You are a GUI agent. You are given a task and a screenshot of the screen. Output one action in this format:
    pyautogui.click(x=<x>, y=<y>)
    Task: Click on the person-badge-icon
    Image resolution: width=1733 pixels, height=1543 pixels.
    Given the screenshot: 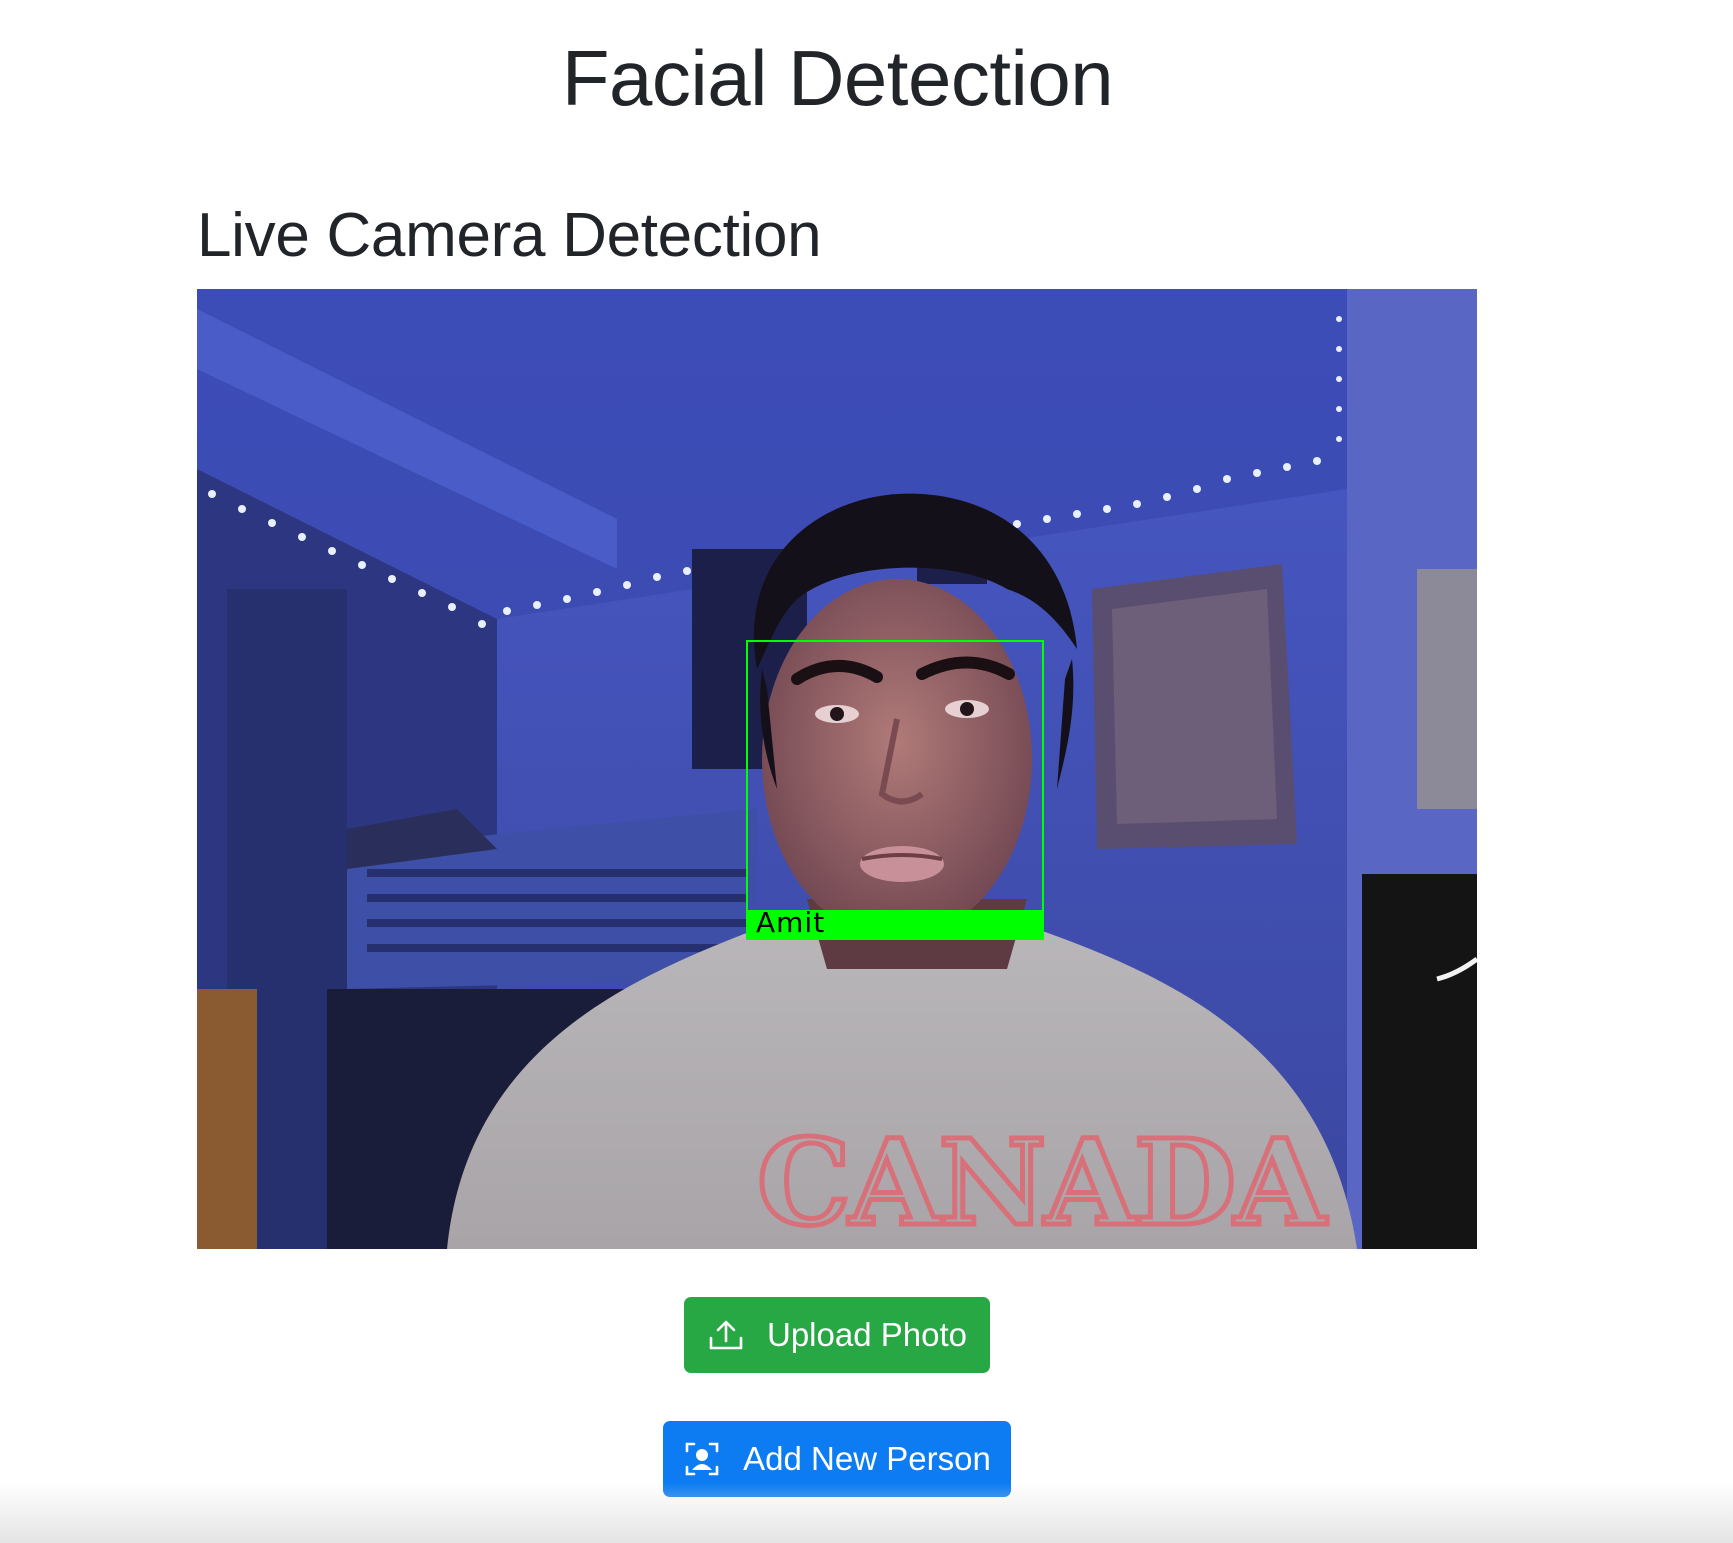 What is the action you would take?
    pyautogui.click(x=702, y=1459)
    